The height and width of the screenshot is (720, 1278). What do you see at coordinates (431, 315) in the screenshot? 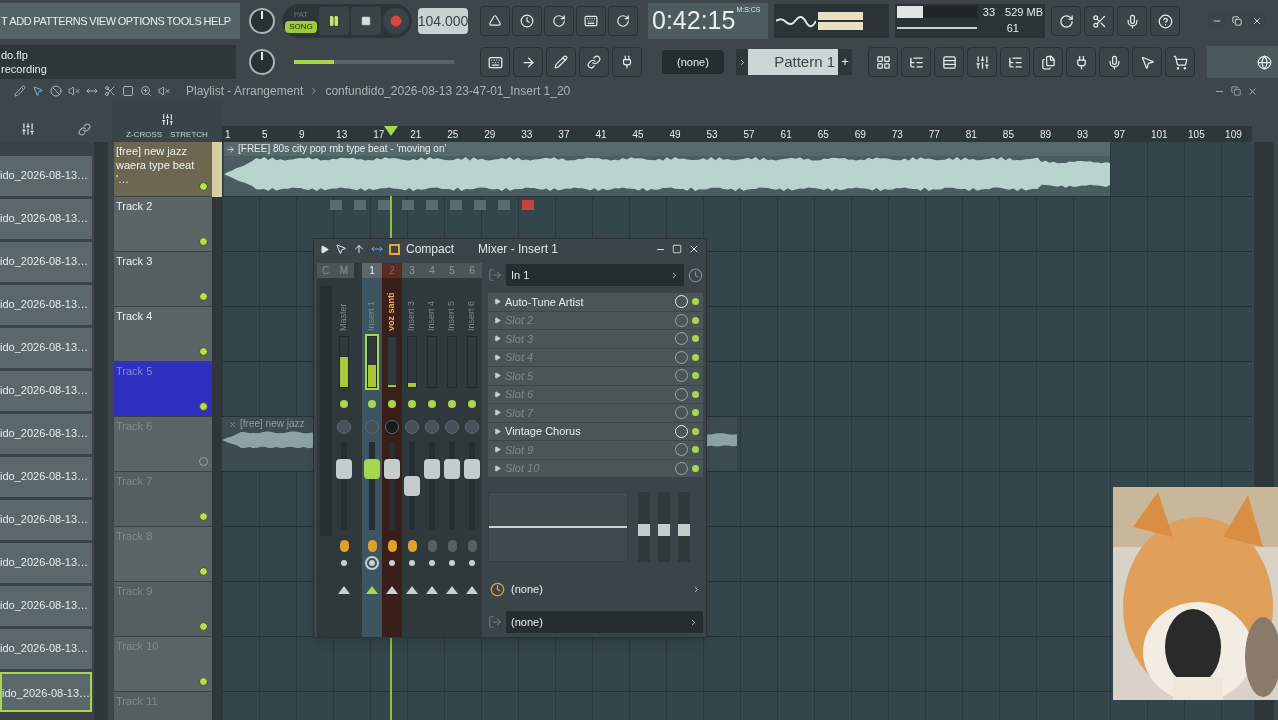
I see `channel-name: Insert 4` at bounding box center [431, 315].